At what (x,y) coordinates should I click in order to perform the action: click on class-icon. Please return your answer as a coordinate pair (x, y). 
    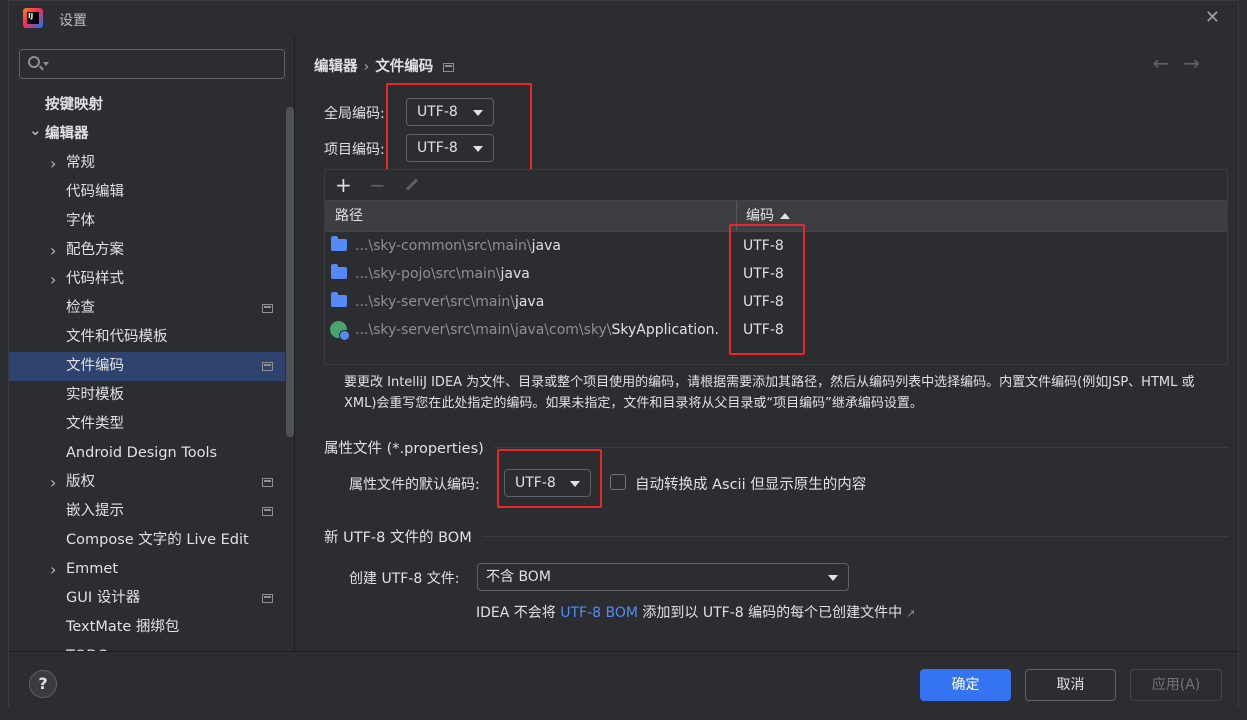
    Looking at the image, I should click on (340, 331).